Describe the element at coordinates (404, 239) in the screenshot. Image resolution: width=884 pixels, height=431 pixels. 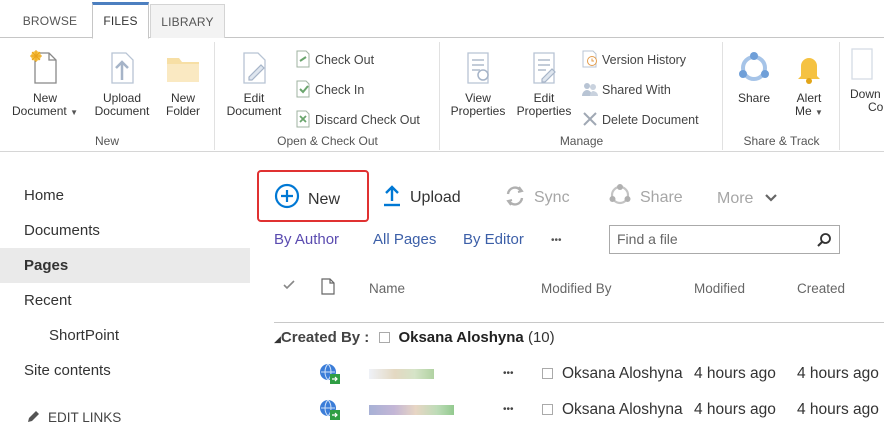
I see `view-all-pages: All Pages` at that location.